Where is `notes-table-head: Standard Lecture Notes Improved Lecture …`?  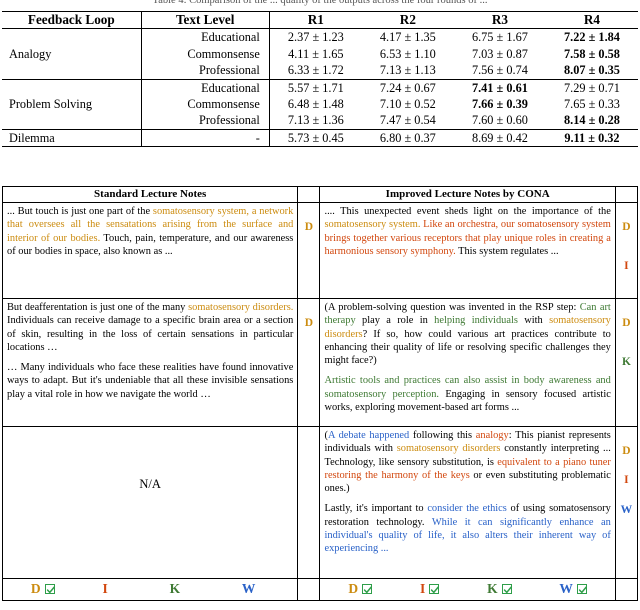 notes-table-head: Standard Lecture Notes Improved Lecture … is located at coordinates (320, 194).